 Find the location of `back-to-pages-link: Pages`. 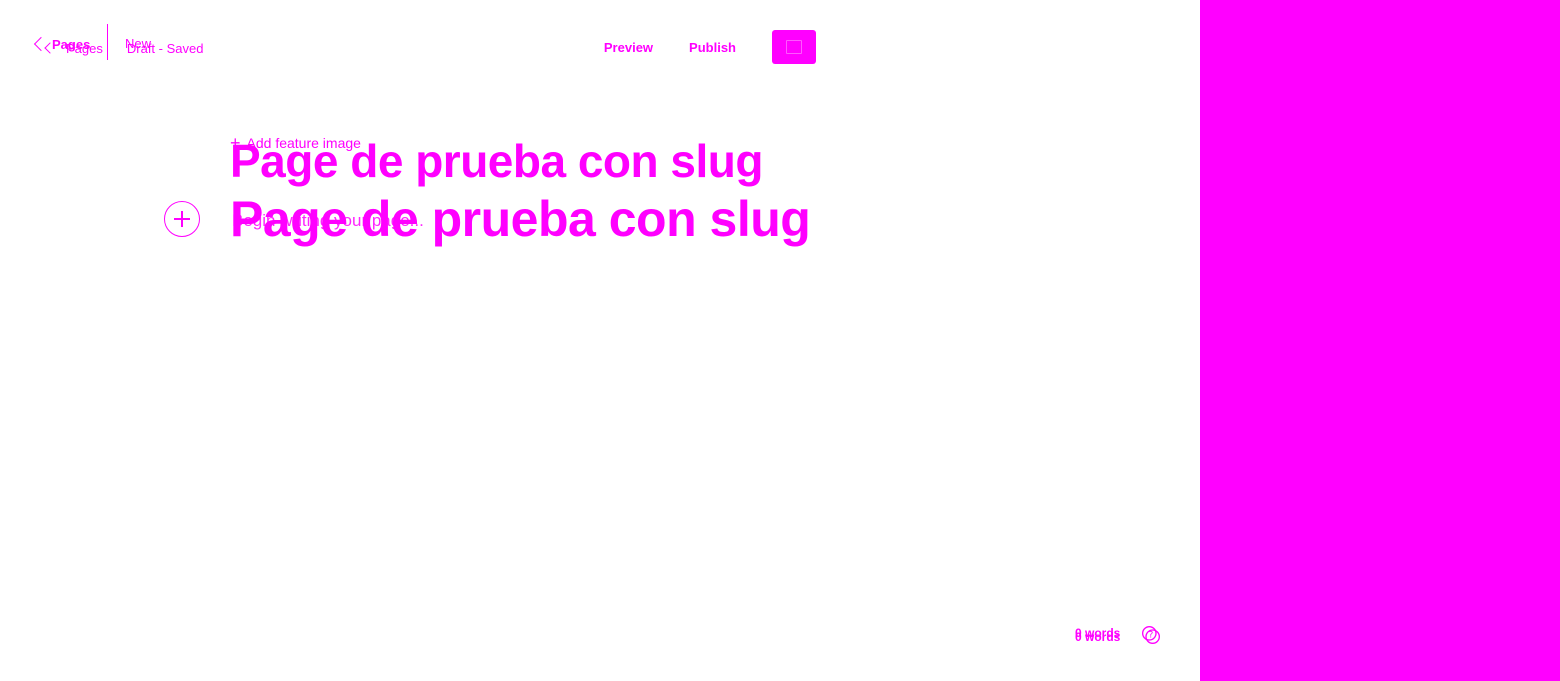

back-to-pages-link: Pages is located at coordinates (73, 48).